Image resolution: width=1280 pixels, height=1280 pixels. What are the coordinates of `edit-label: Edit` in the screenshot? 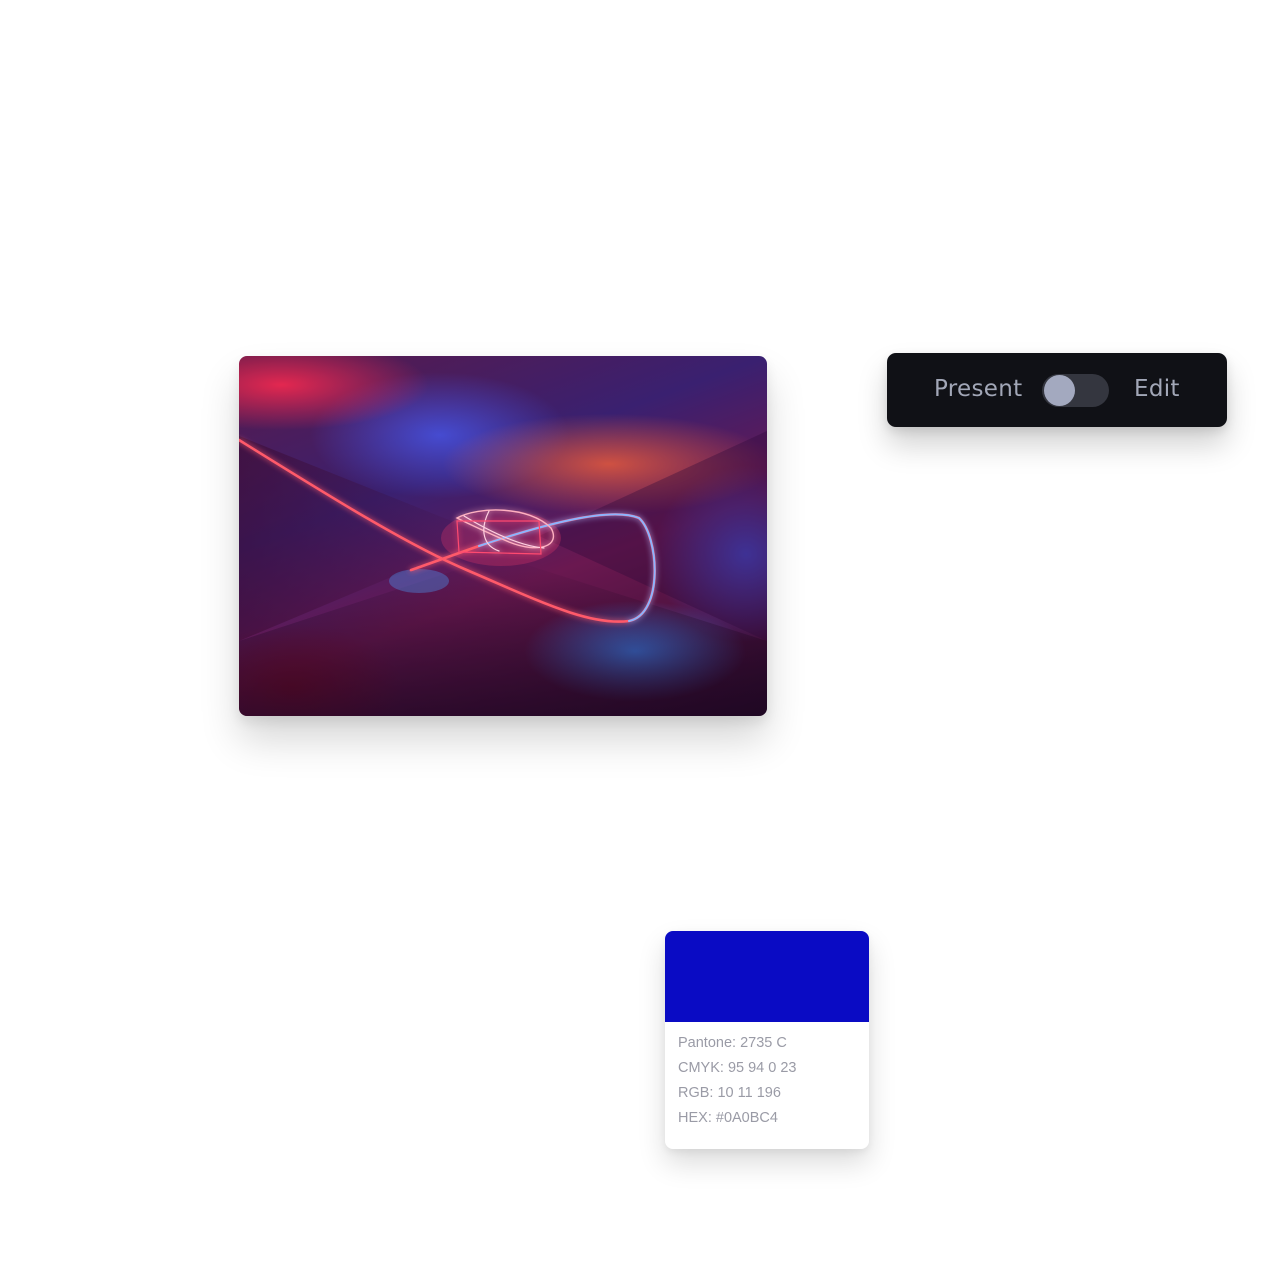 It's located at (1157, 389).